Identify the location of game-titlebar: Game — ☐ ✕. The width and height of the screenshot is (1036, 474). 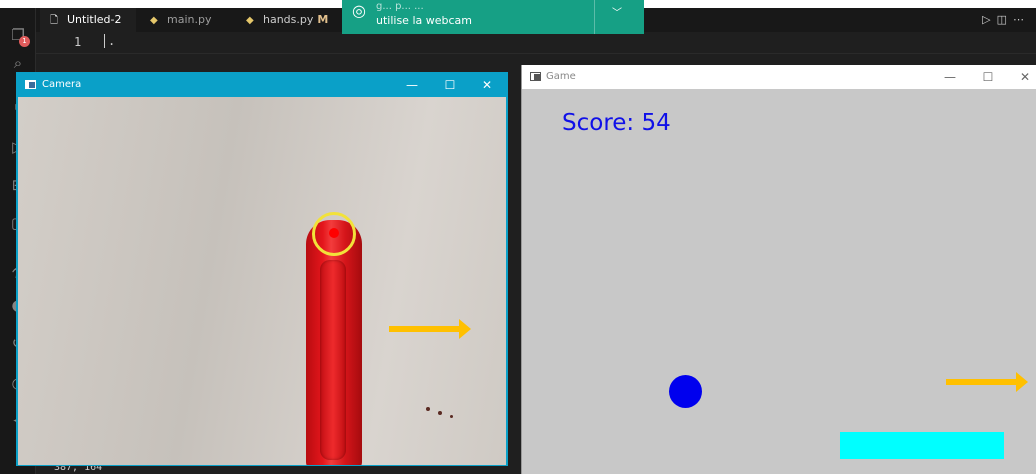
(779, 77).